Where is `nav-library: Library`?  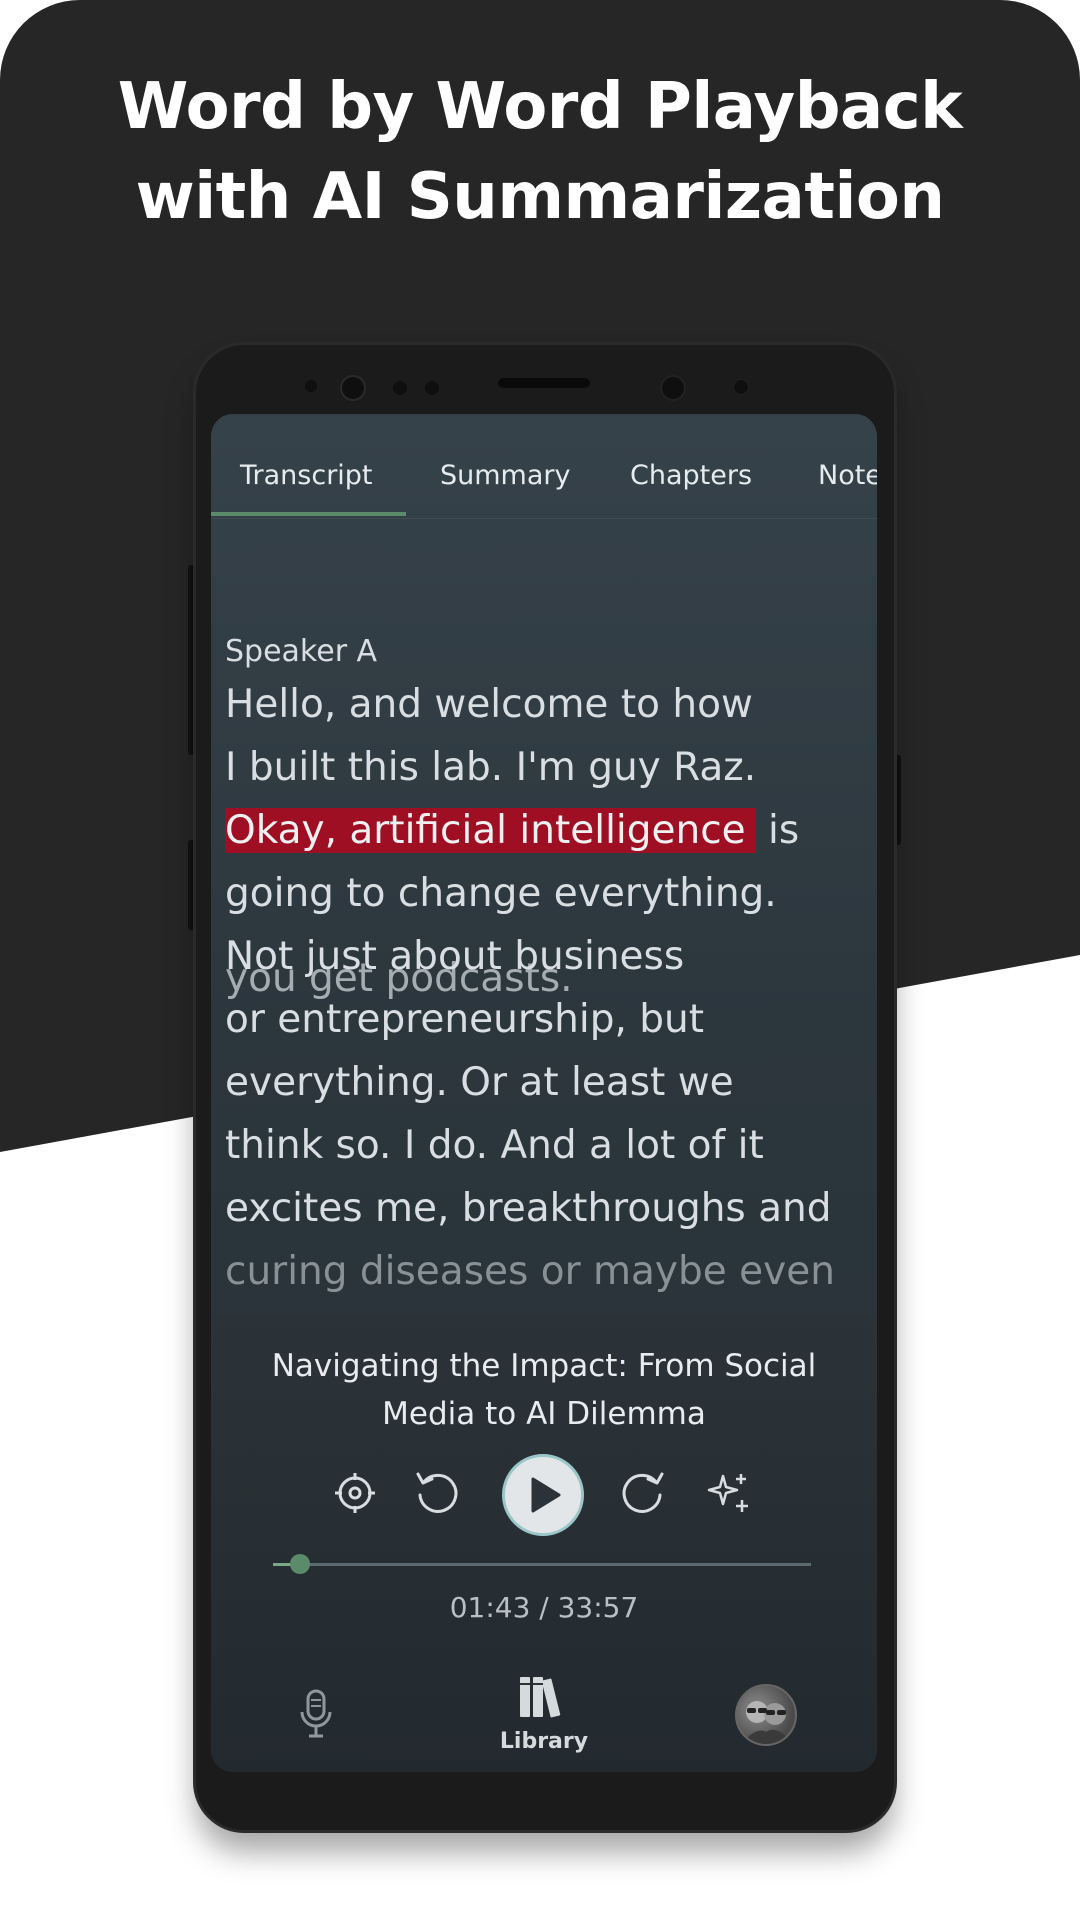 nav-library: Library is located at coordinates (544, 1715).